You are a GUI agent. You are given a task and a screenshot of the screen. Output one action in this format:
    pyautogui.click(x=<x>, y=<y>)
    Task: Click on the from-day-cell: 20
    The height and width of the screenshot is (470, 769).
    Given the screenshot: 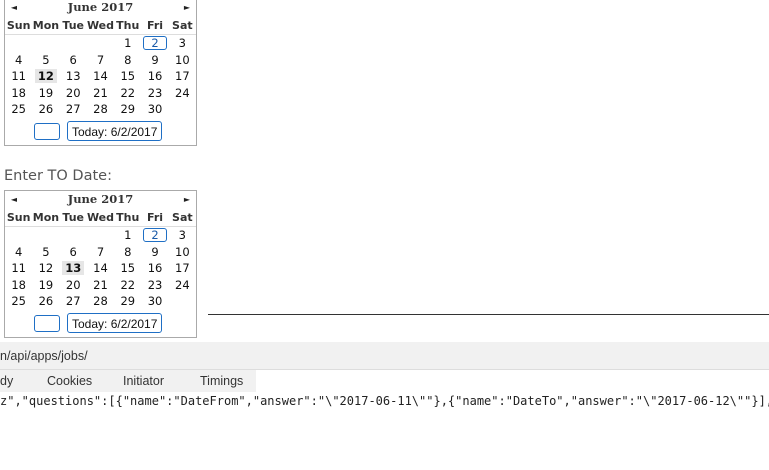 What is the action you would take?
    pyautogui.click(x=73, y=93)
    